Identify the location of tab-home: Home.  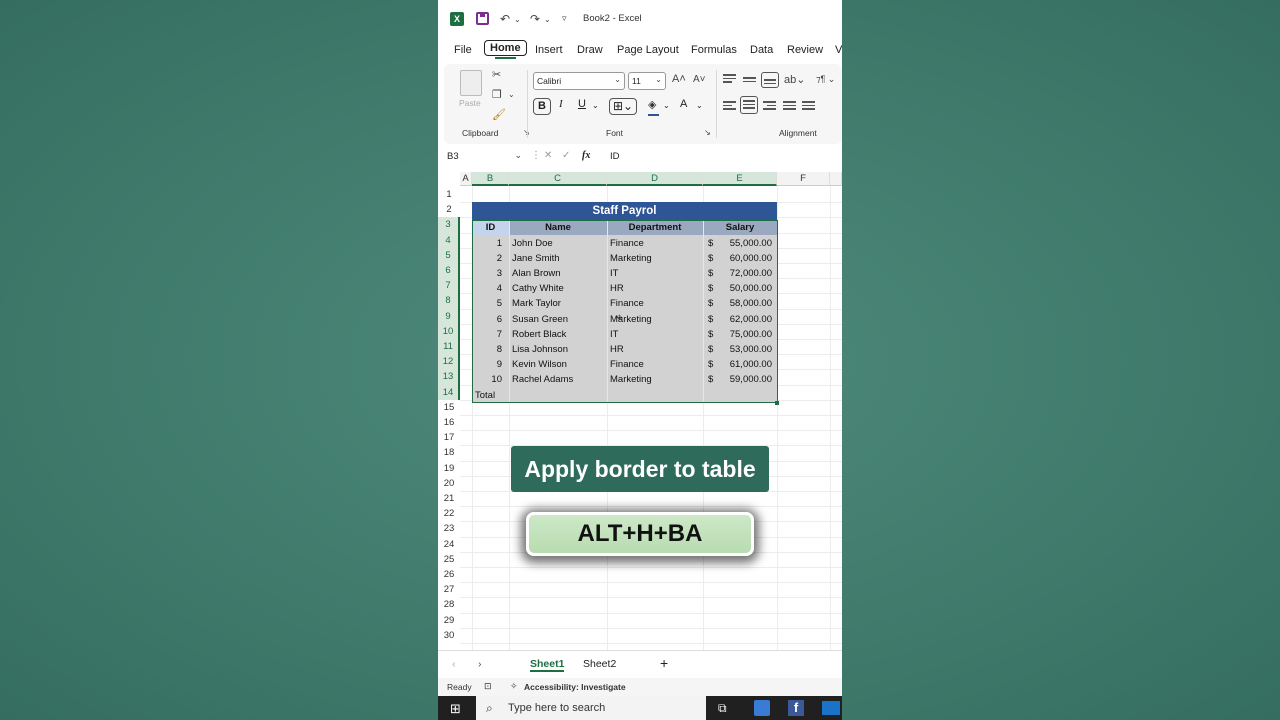
(505, 49).